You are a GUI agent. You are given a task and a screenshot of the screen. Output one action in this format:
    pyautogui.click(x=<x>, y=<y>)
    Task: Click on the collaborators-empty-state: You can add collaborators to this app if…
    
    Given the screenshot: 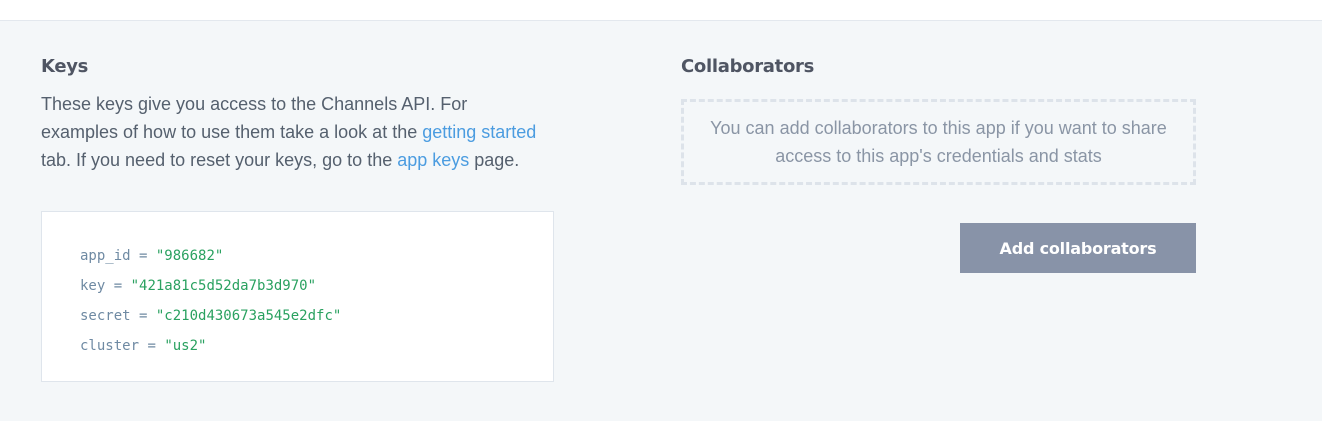 What is the action you would take?
    pyautogui.click(x=938, y=142)
    